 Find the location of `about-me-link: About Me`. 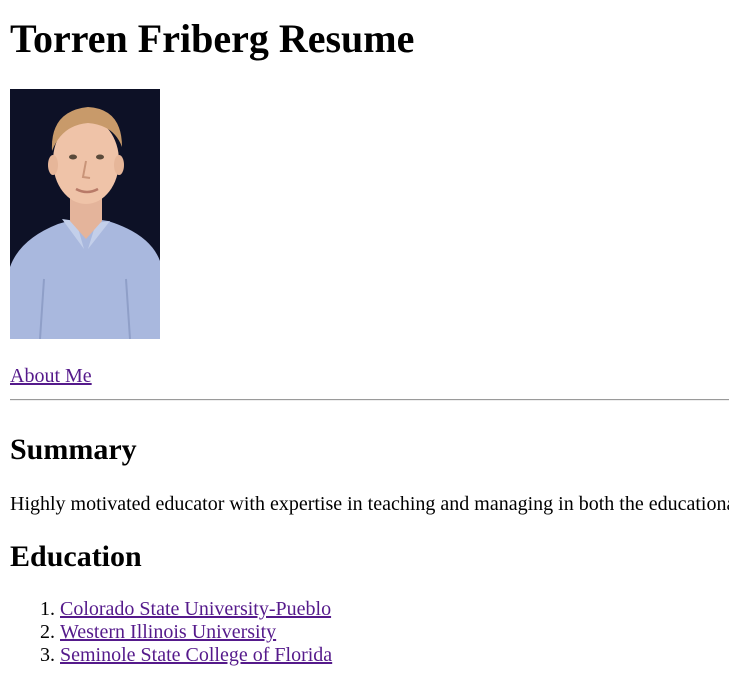

about-me-link: About Me is located at coordinates (51, 376).